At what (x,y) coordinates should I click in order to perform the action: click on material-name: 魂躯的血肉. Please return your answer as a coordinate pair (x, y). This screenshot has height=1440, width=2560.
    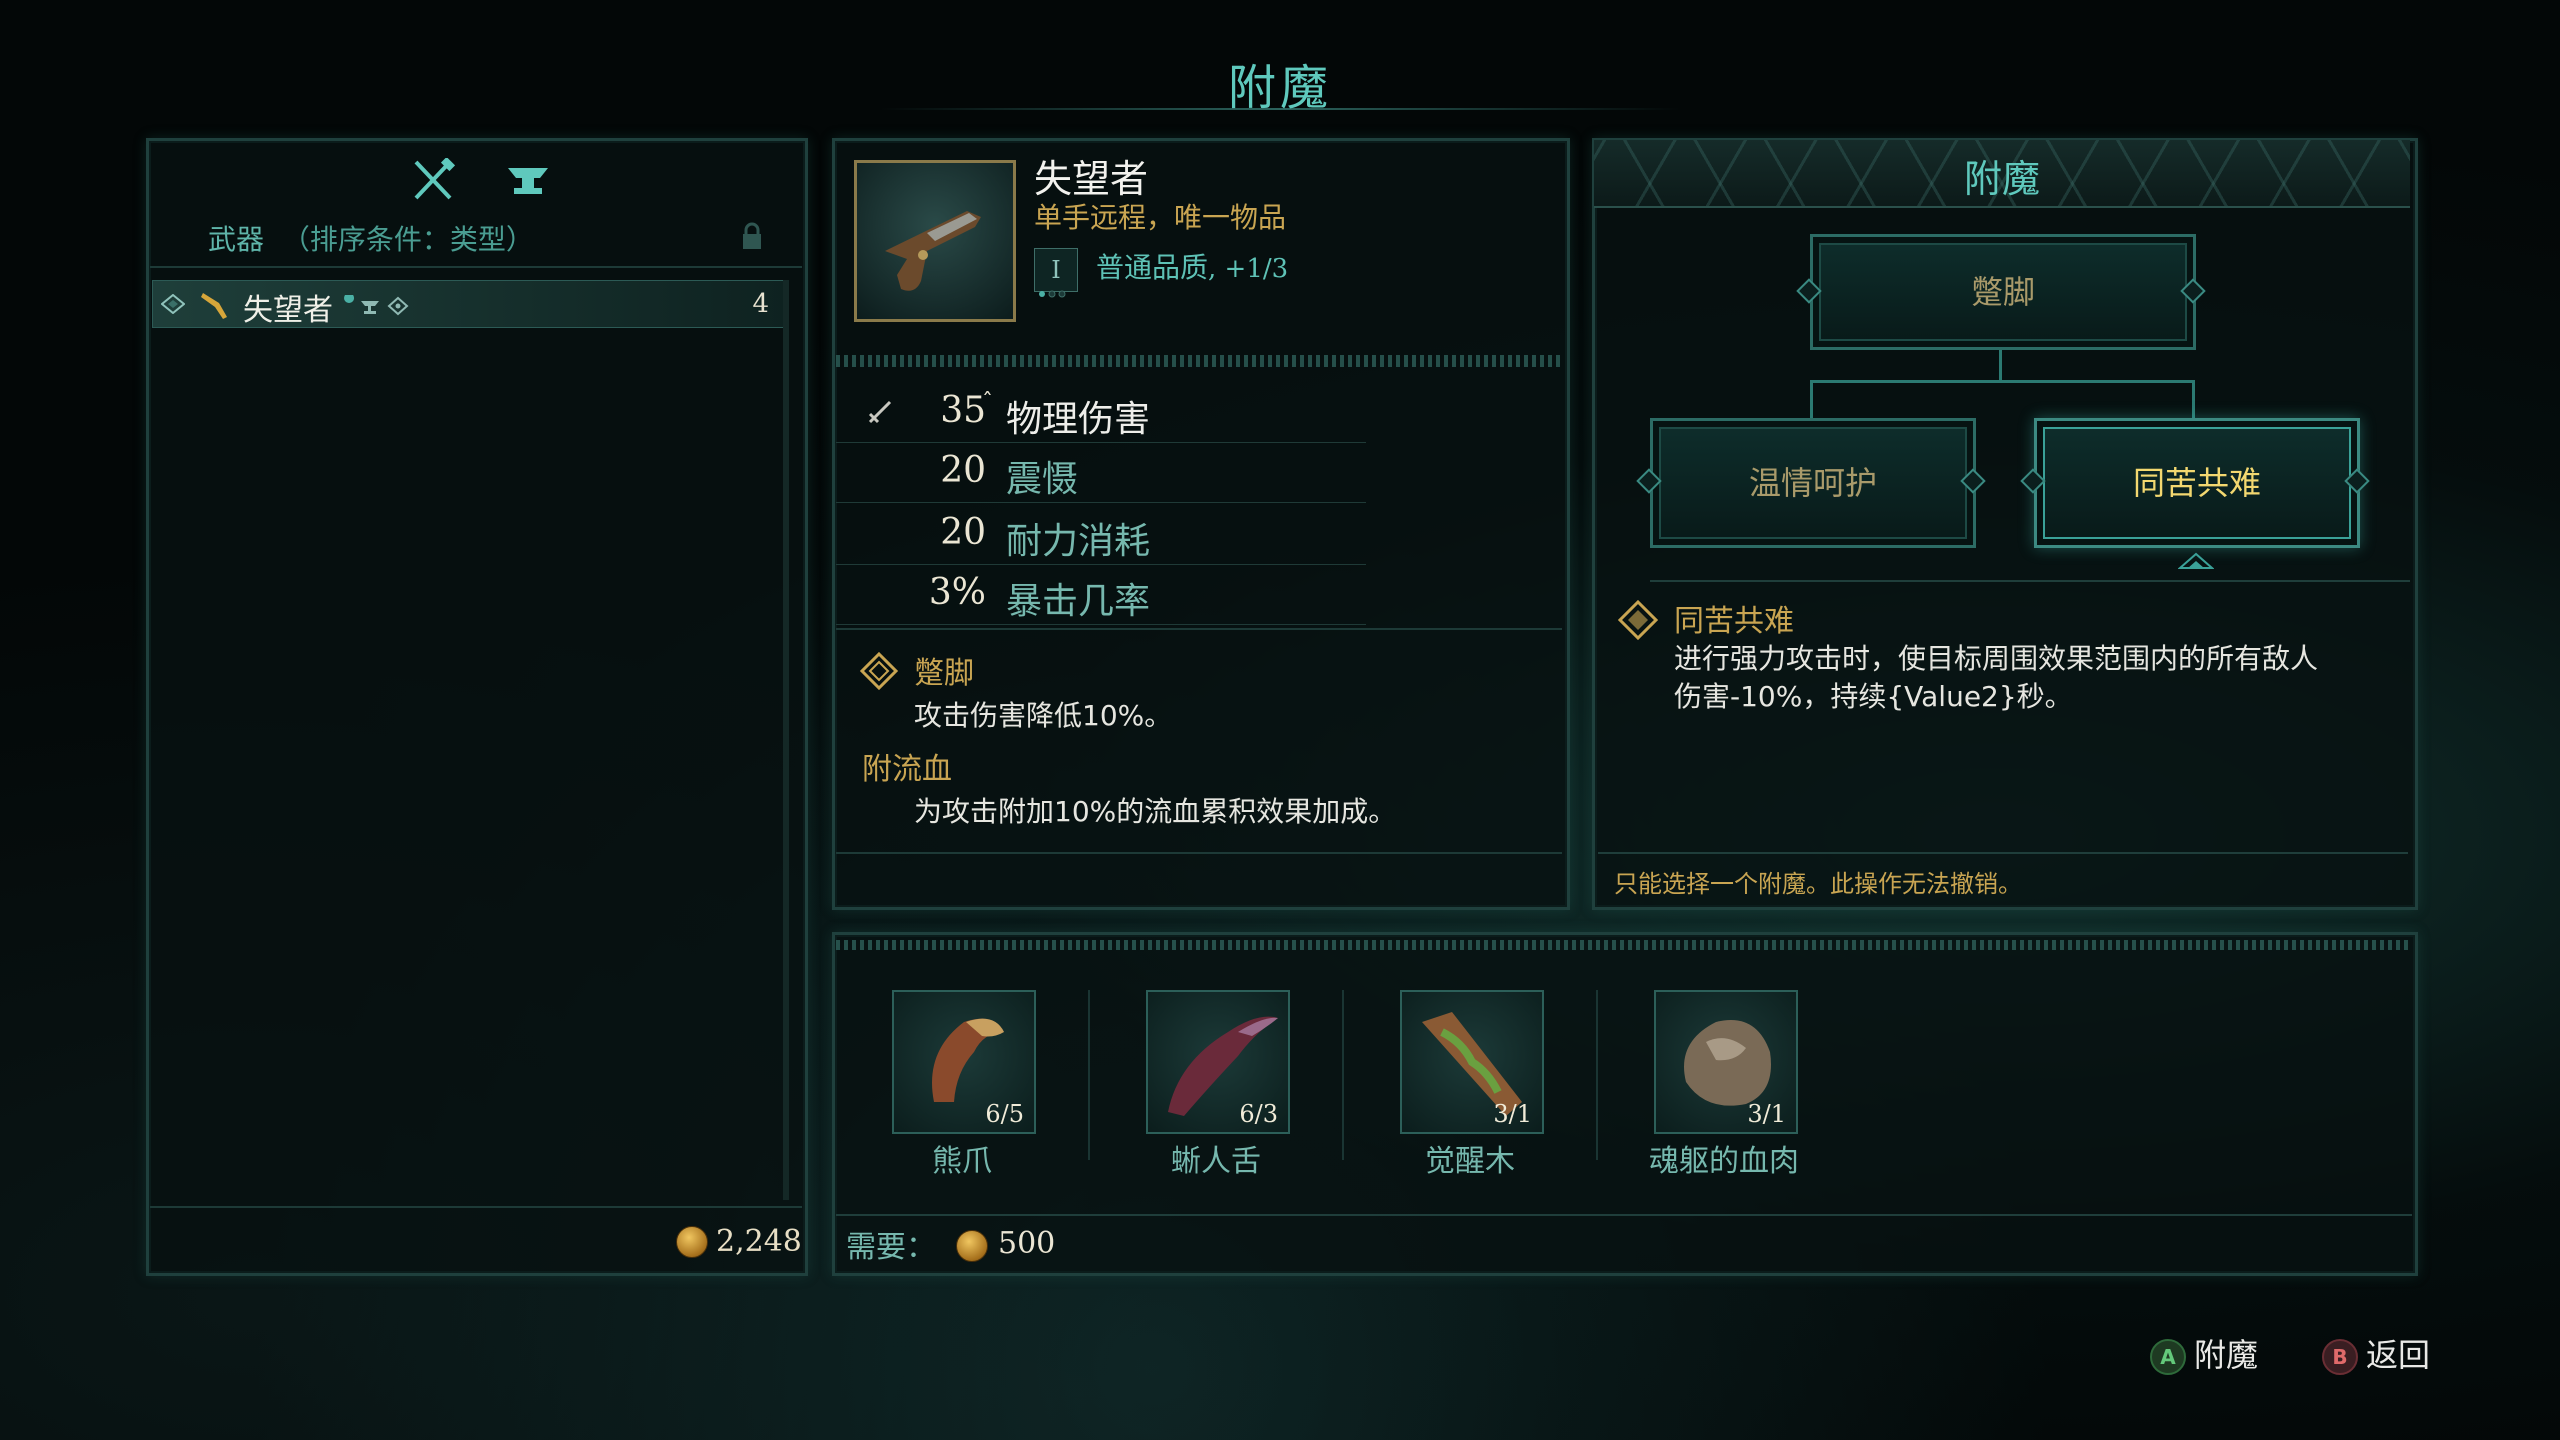
    Looking at the image, I should click on (1724, 1161).